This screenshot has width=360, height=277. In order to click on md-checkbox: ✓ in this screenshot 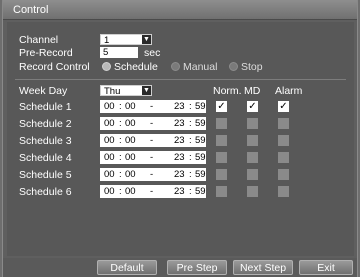, I will do `click(252, 106)`.